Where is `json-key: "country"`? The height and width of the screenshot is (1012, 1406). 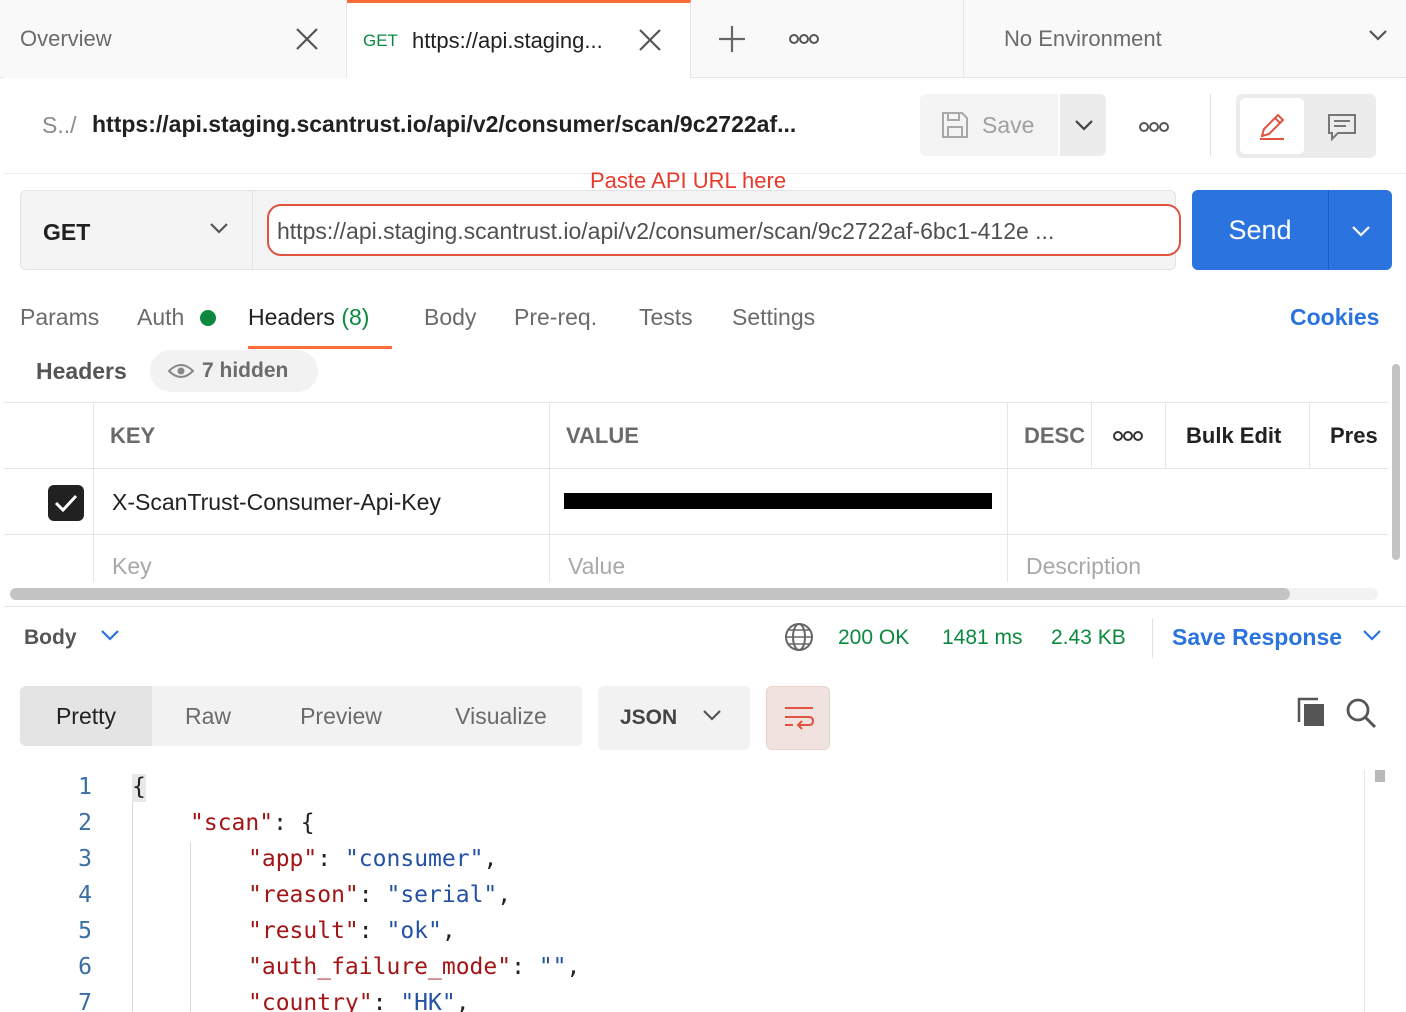
json-key: "country" is located at coordinates (310, 1001).